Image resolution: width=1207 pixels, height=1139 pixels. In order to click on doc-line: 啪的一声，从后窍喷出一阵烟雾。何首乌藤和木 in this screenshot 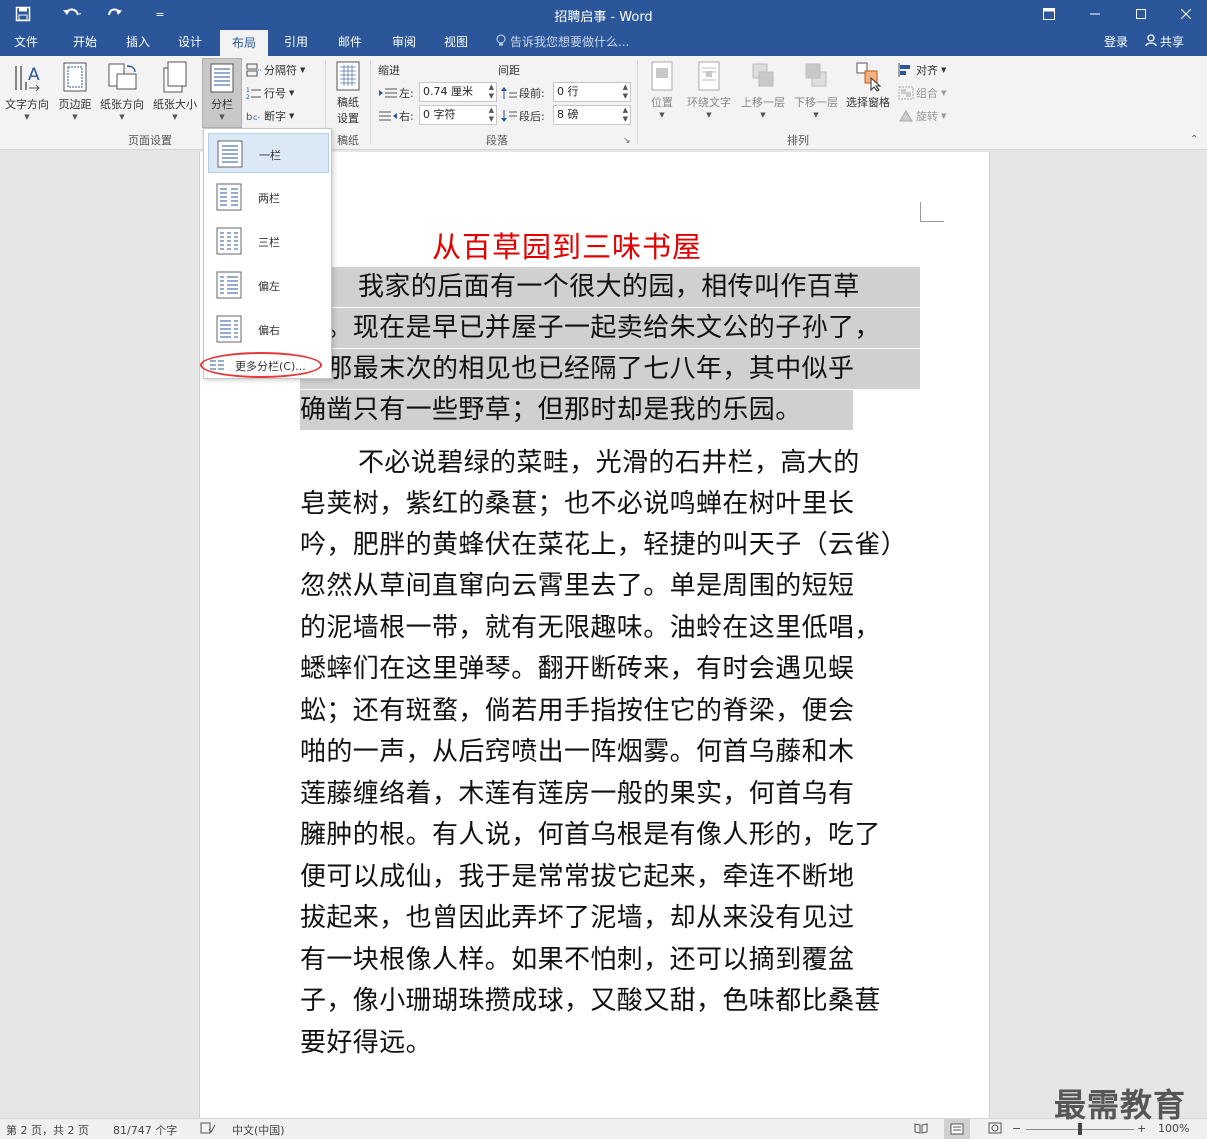, I will do `click(577, 752)`.